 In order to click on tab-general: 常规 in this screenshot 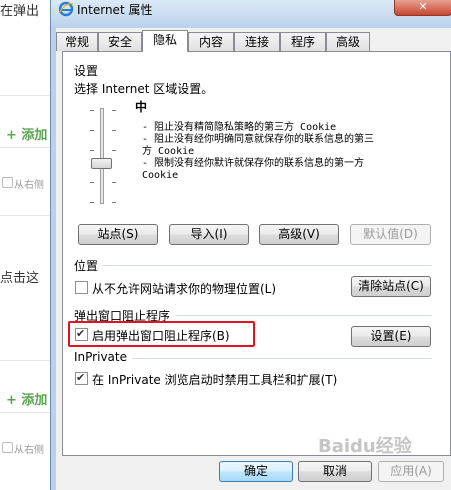, I will do `click(77, 41)`.